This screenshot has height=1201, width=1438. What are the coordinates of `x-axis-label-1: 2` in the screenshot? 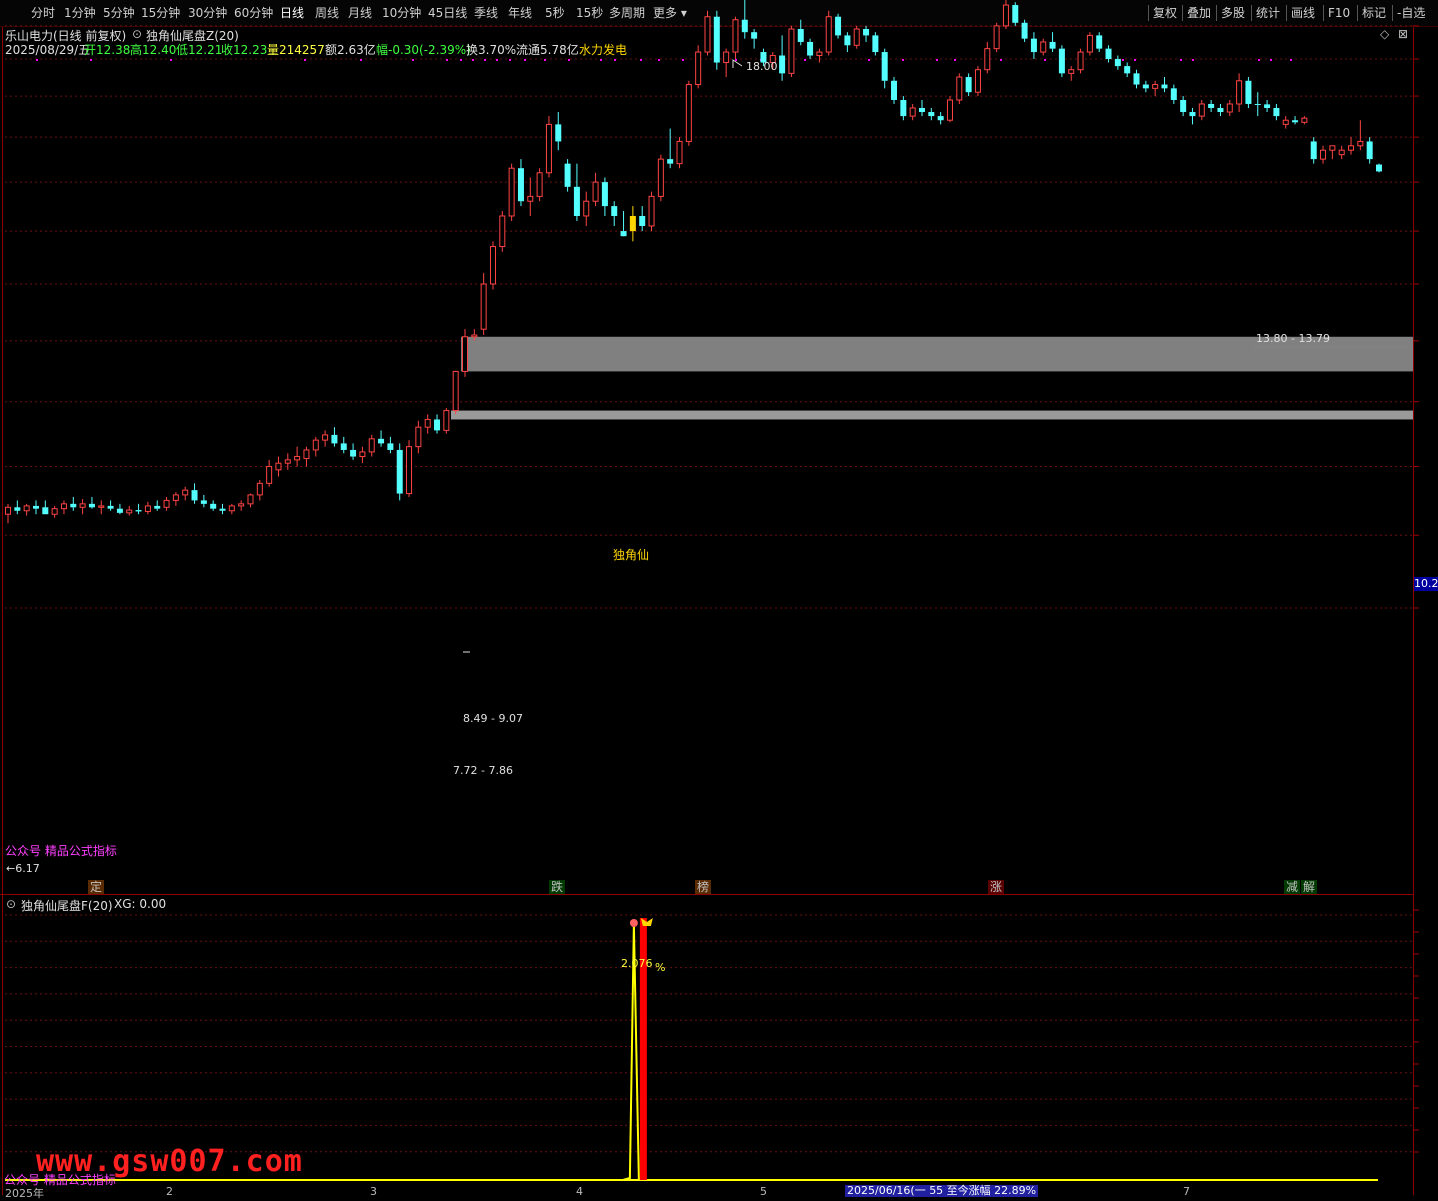 It's located at (169, 1191).